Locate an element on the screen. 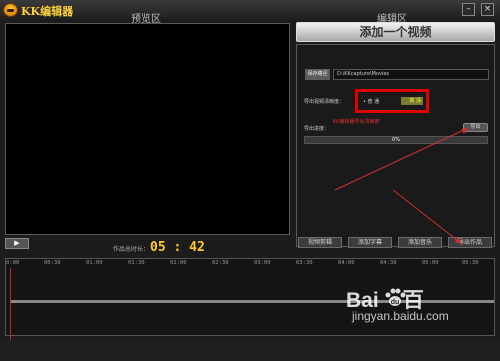 The width and height of the screenshot is (500, 361). svg-text: du is located at coordinates (395, 302).